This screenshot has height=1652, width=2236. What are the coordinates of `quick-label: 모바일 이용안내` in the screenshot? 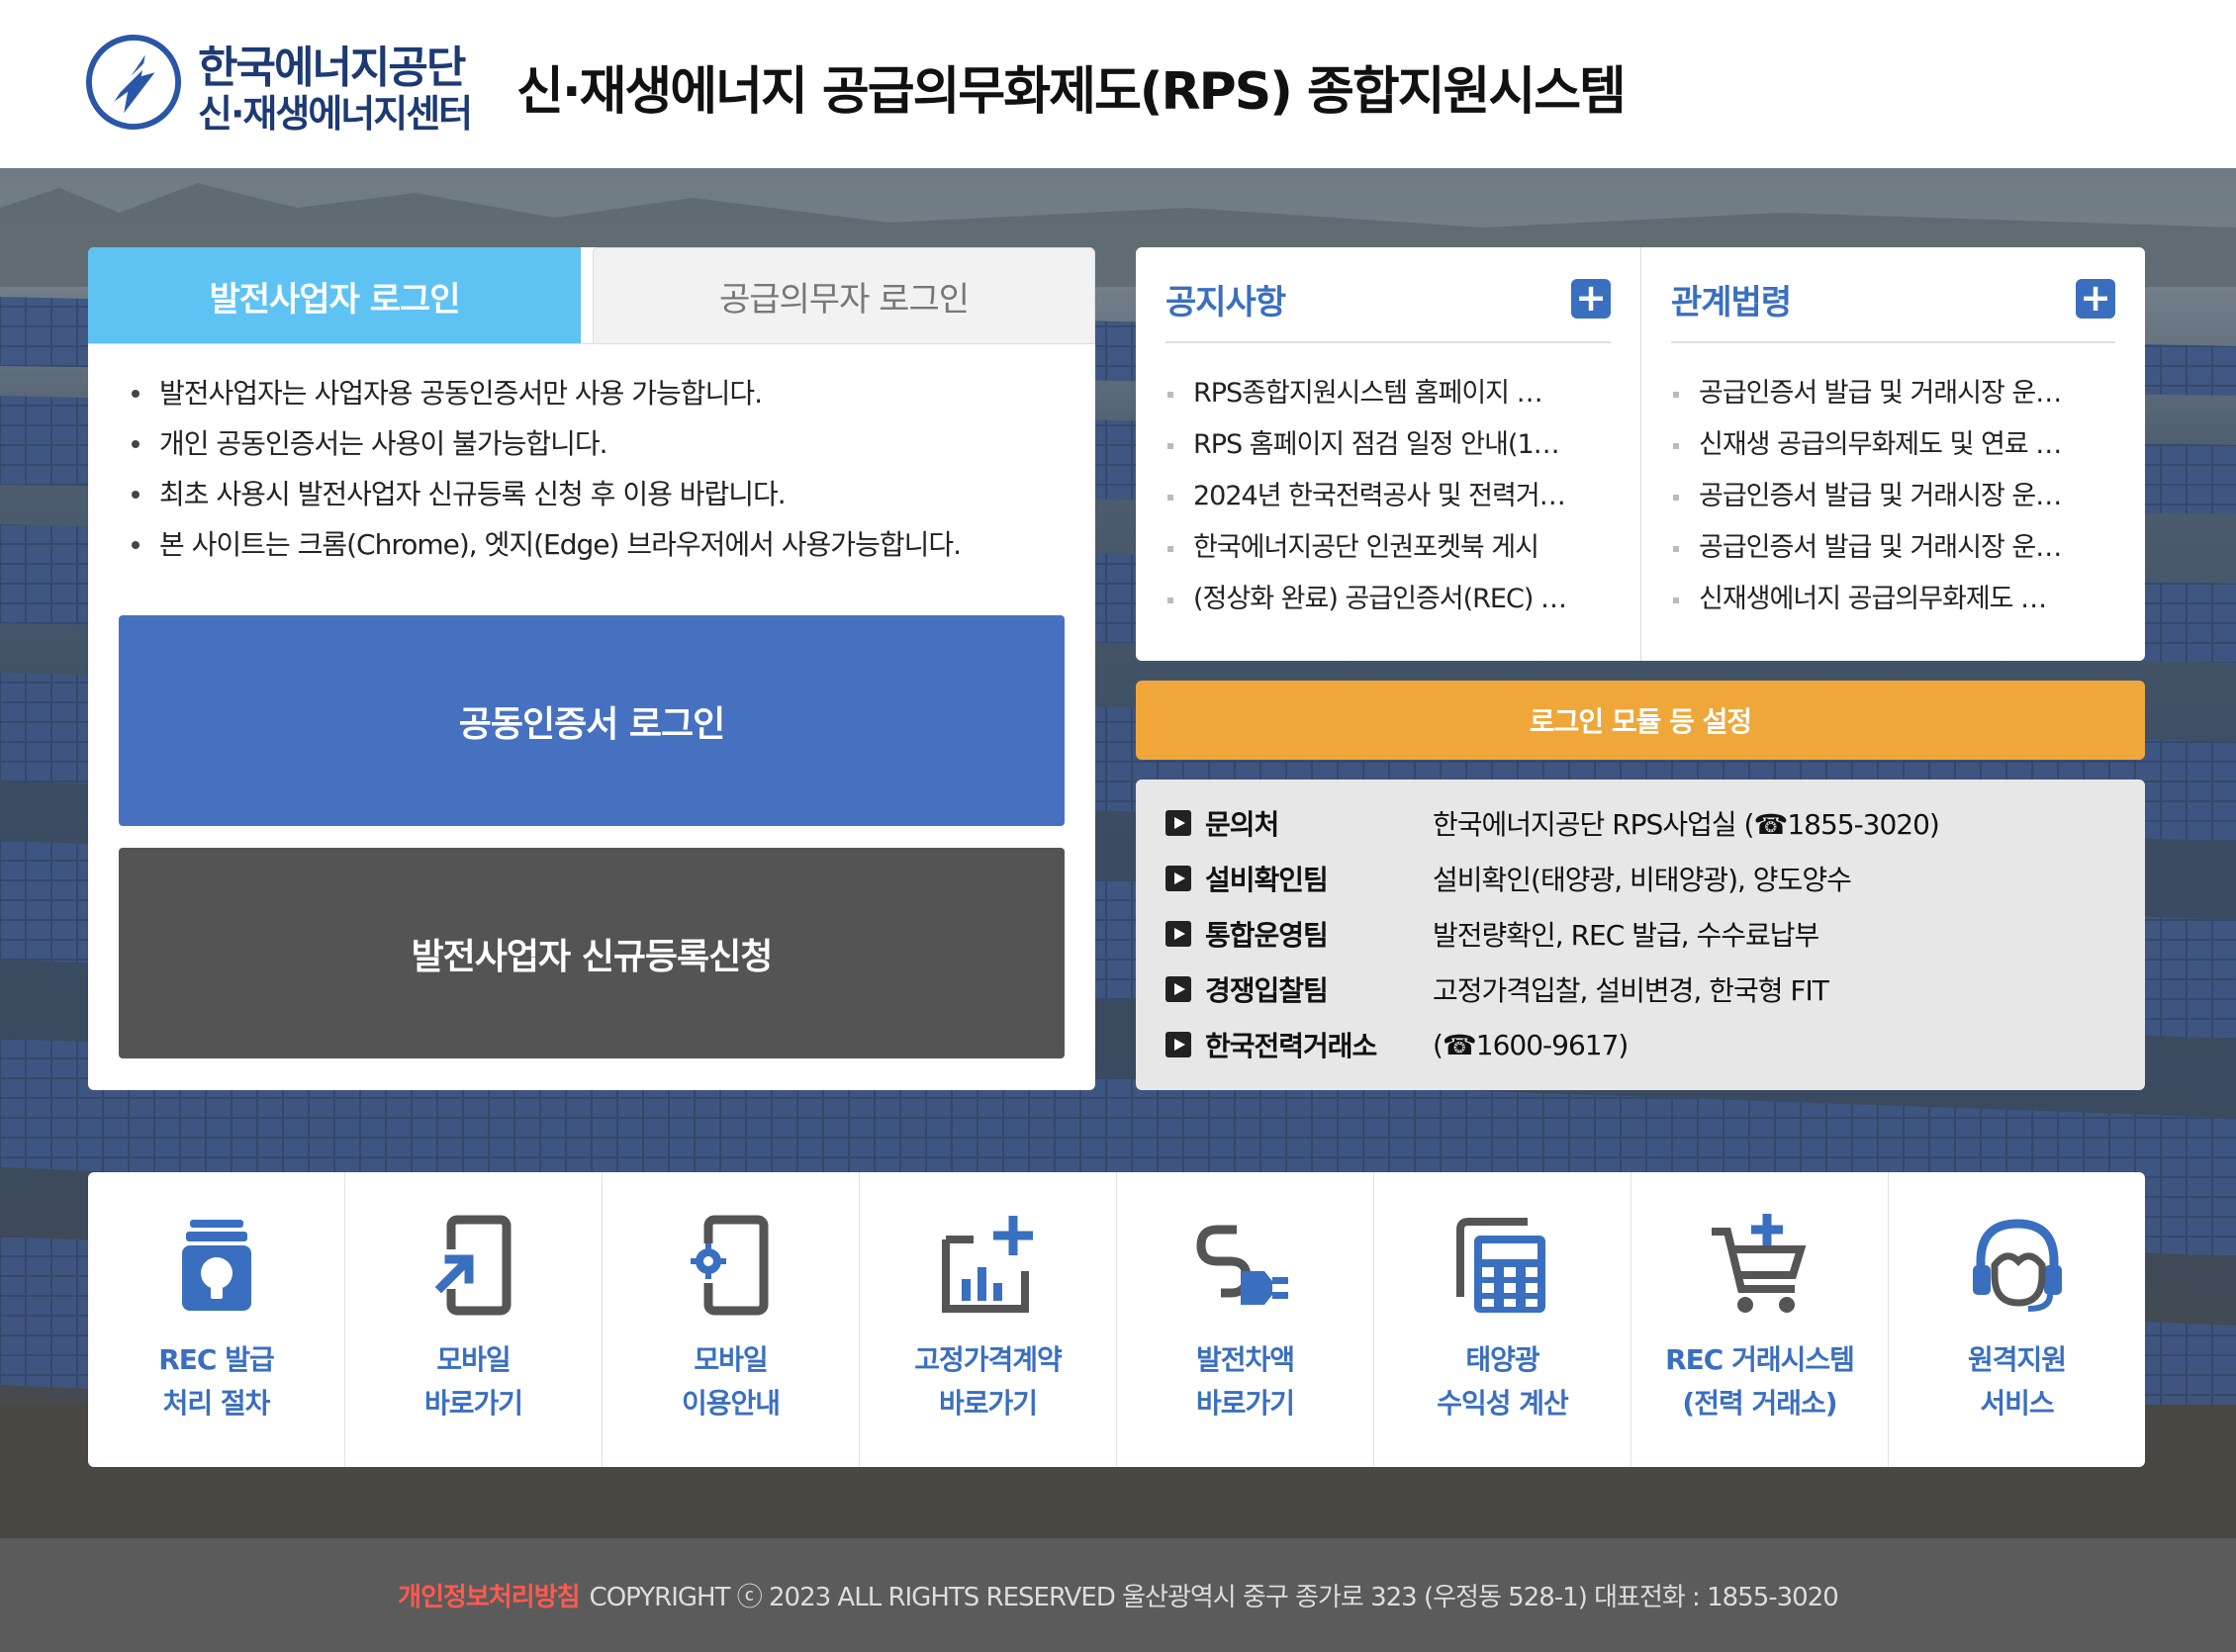 It's located at (731, 1381).